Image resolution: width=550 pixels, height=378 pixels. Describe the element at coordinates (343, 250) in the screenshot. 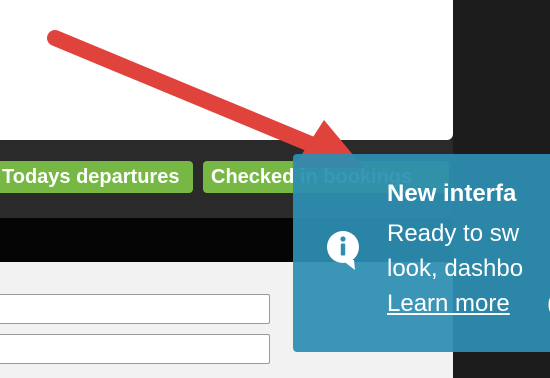

I see `info-speech-bubble-icon` at that location.